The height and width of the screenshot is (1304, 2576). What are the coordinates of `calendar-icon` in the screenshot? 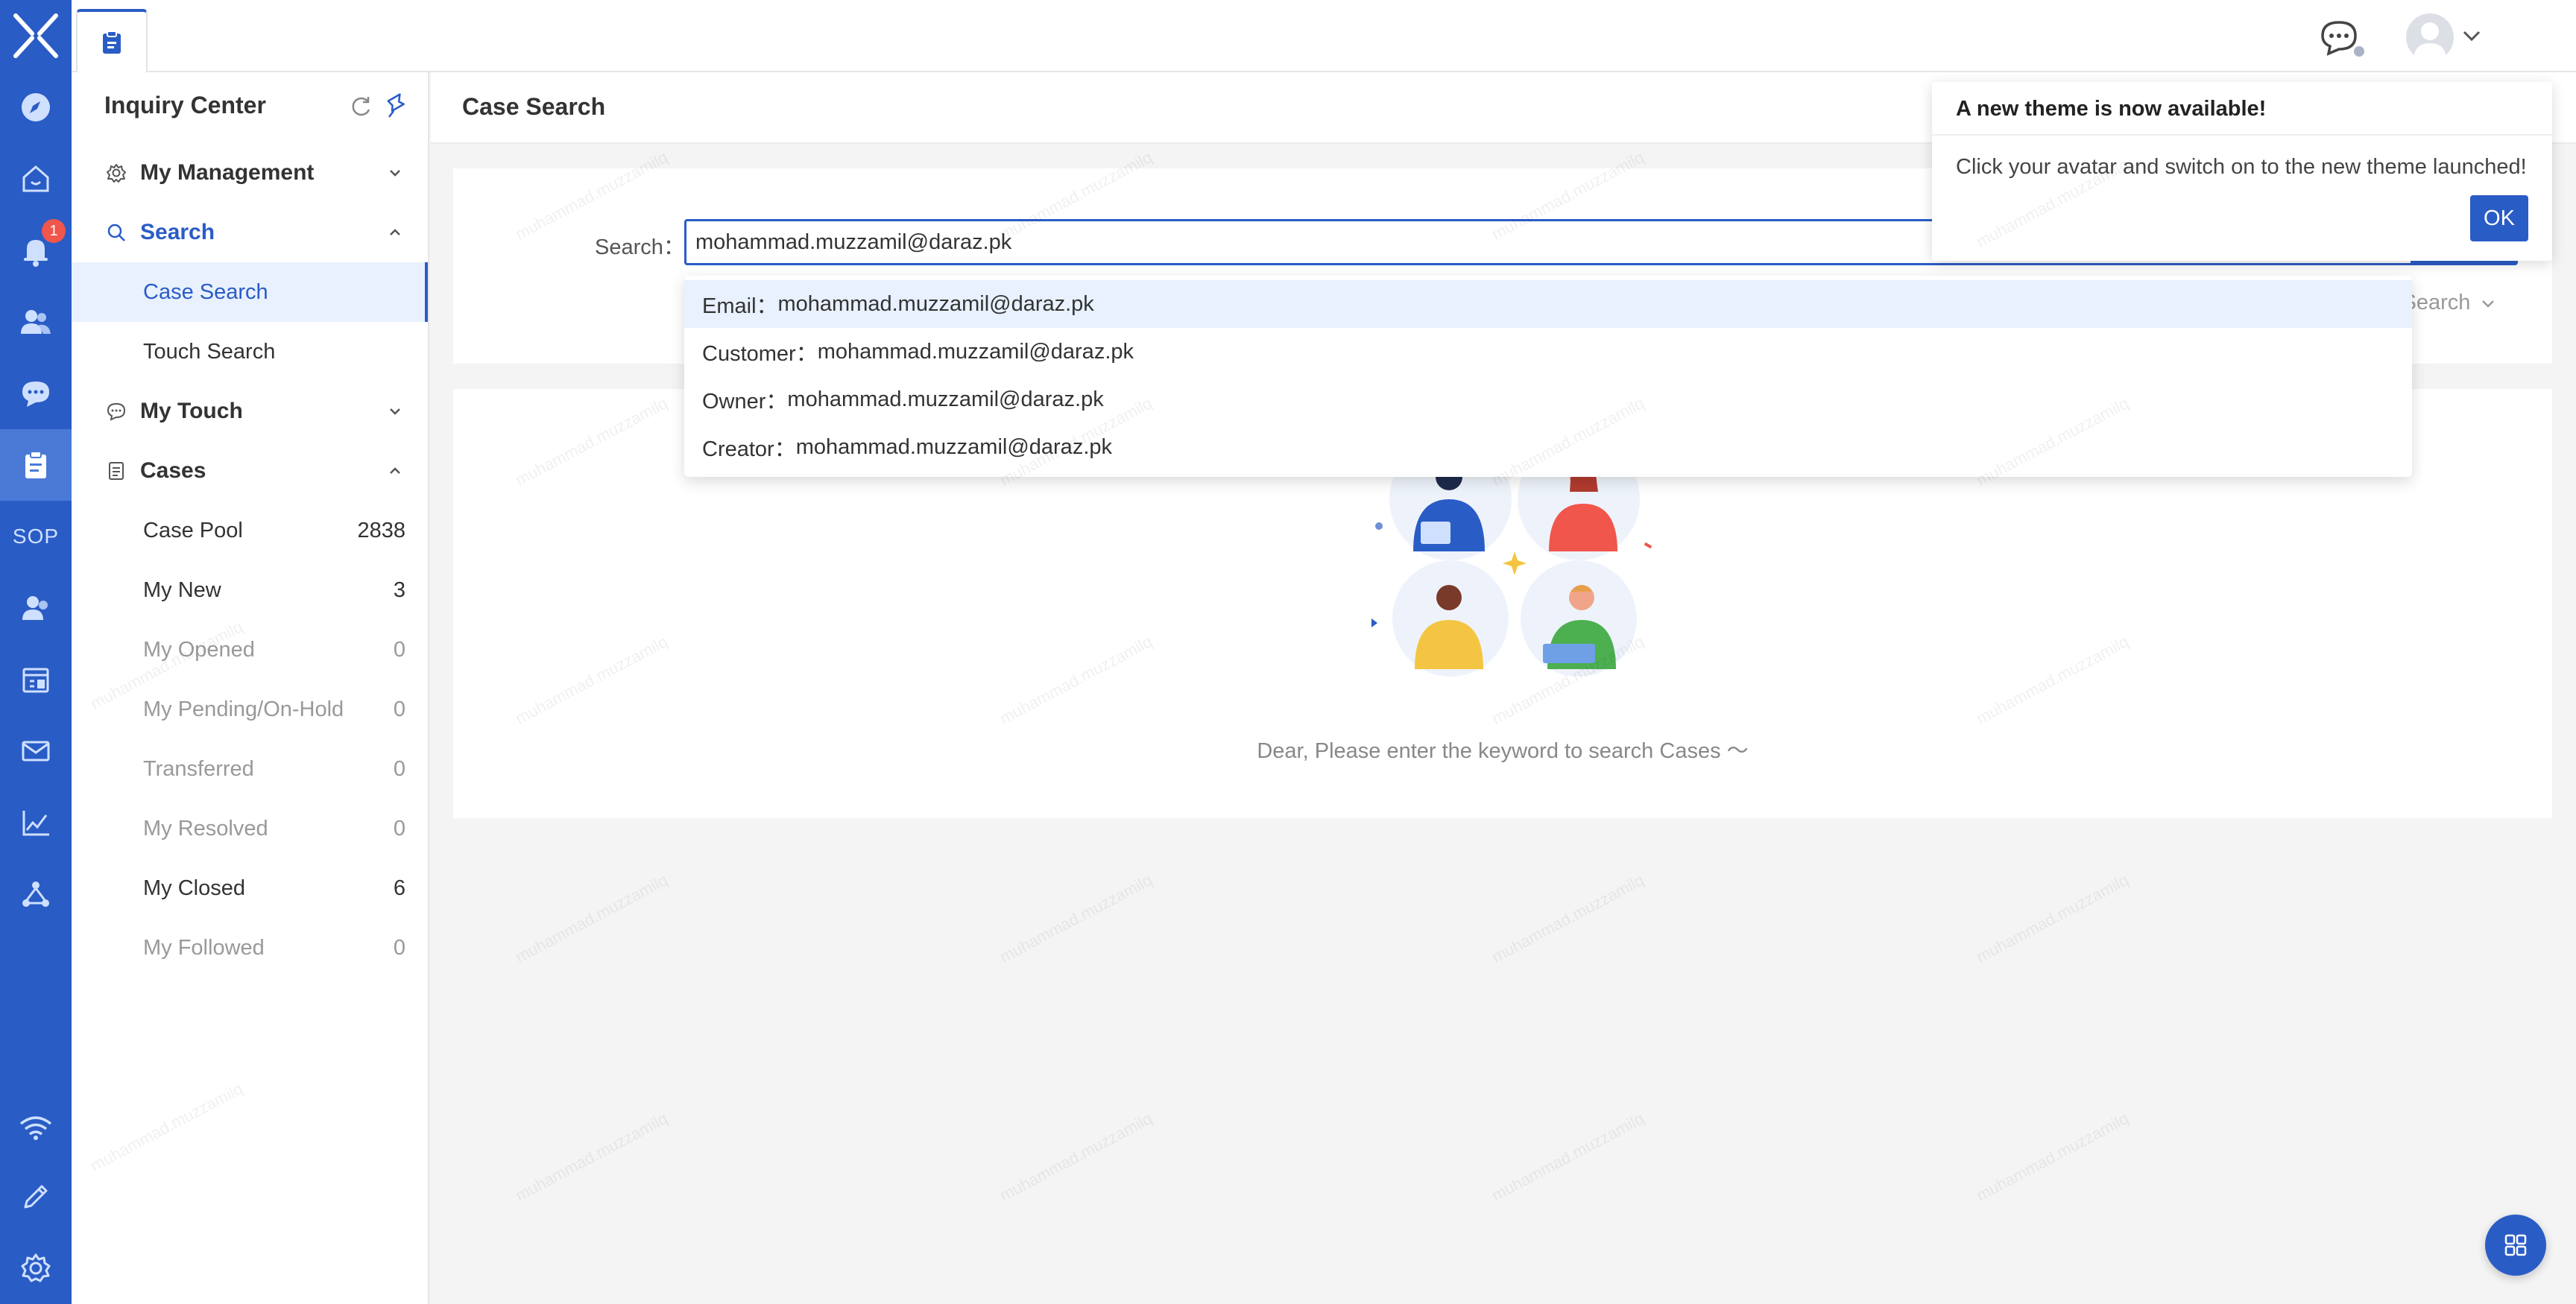 It's located at (35, 680).